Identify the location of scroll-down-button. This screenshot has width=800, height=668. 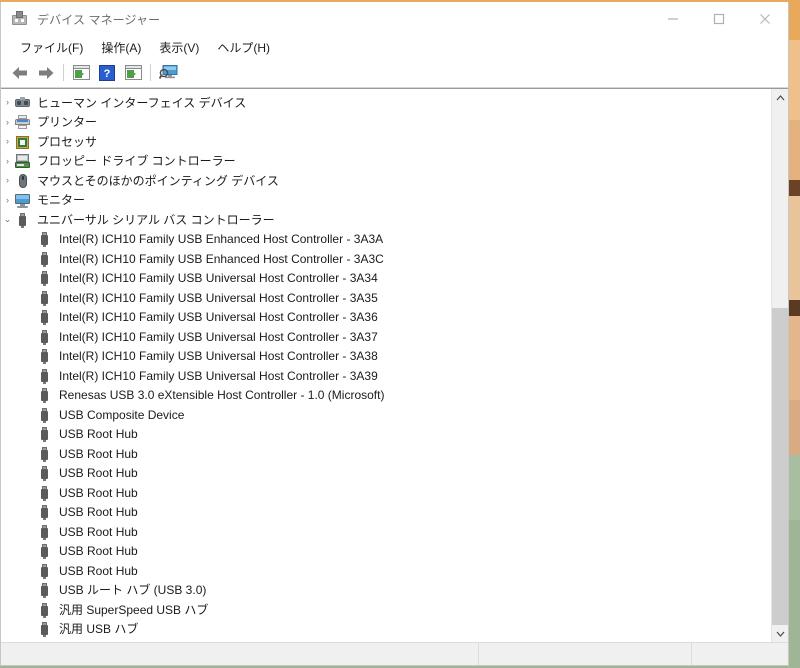
(780, 633).